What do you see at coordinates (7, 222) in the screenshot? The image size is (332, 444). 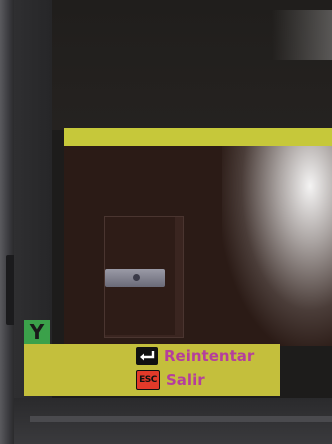 I see `device-bezel-left` at bounding box center [7, 222].